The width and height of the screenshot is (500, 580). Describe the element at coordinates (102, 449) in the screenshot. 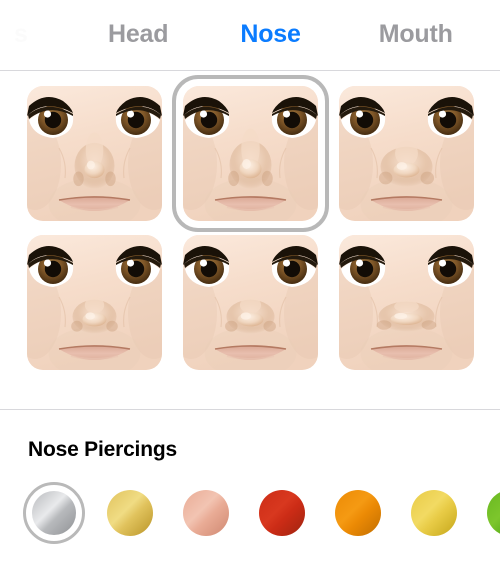

I see `section-title: Nose Piercings` at that location.